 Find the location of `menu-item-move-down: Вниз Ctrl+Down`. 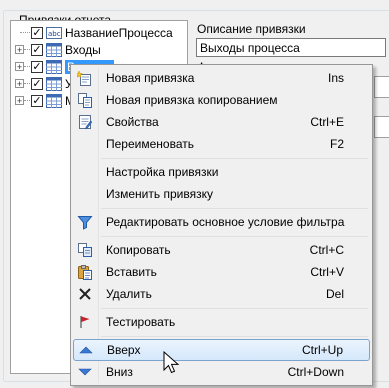

menu-item-move-down: Вниз Ctrl+Down is located at coordinates (221, 372).